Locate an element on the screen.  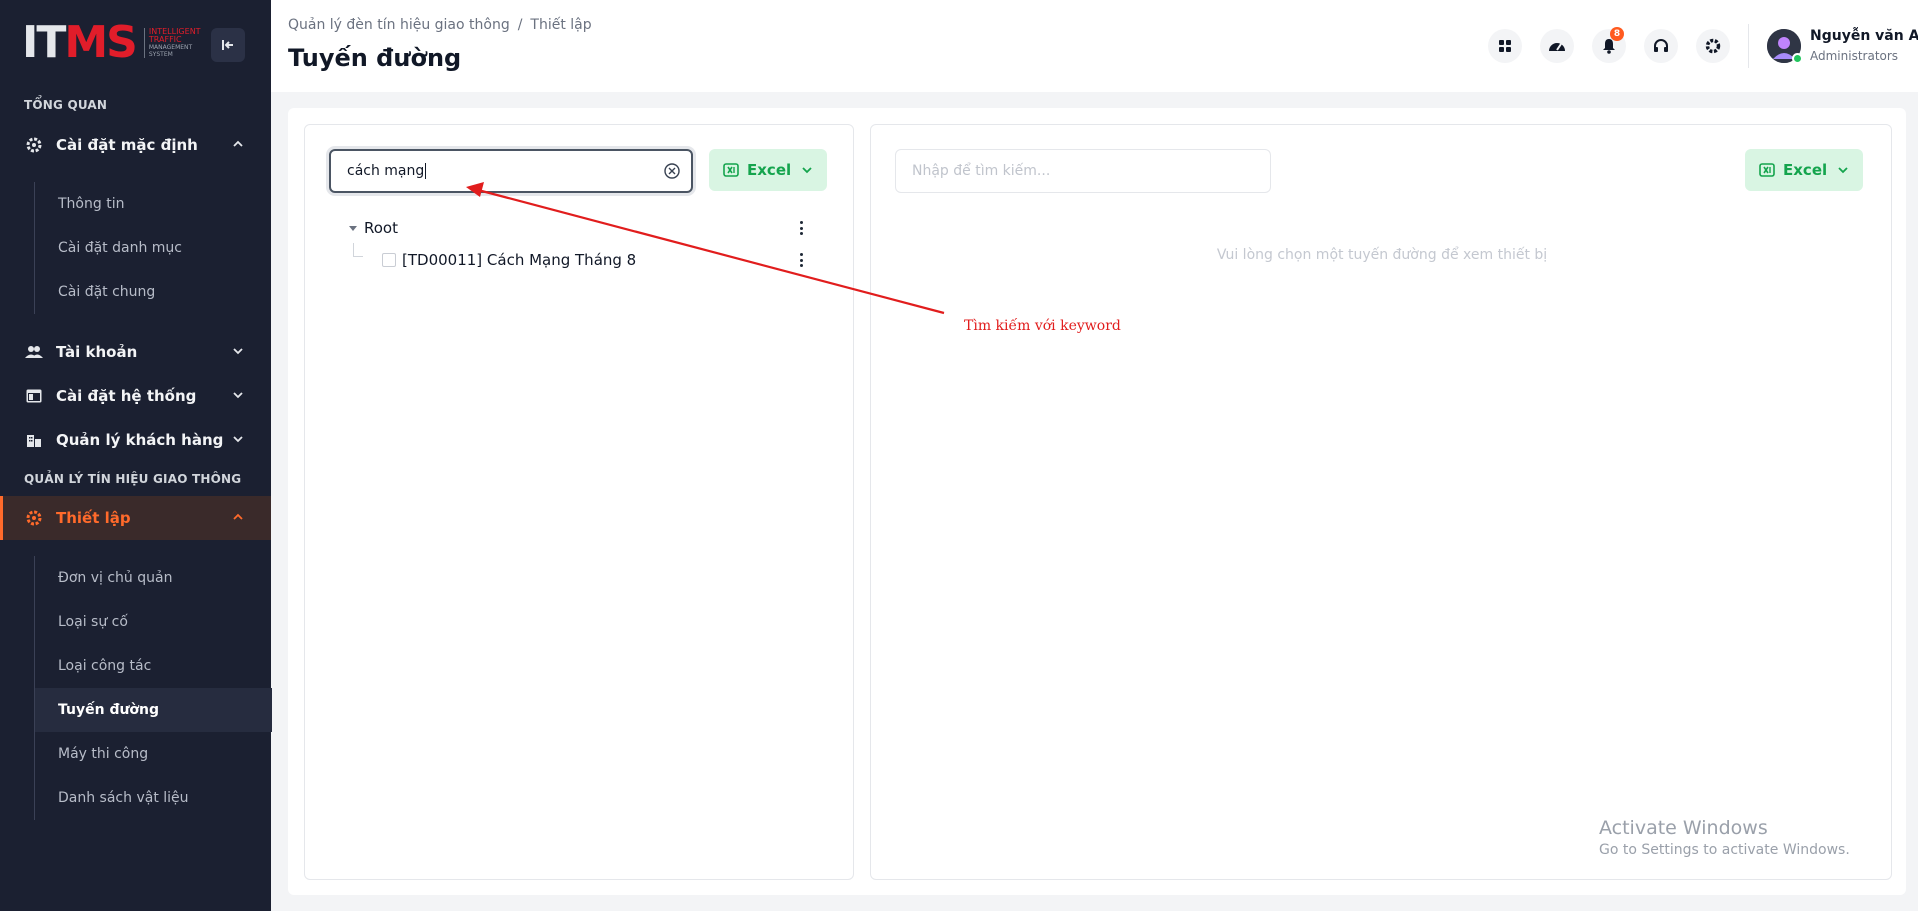
tree-connector is located at coordinates (358, 250).